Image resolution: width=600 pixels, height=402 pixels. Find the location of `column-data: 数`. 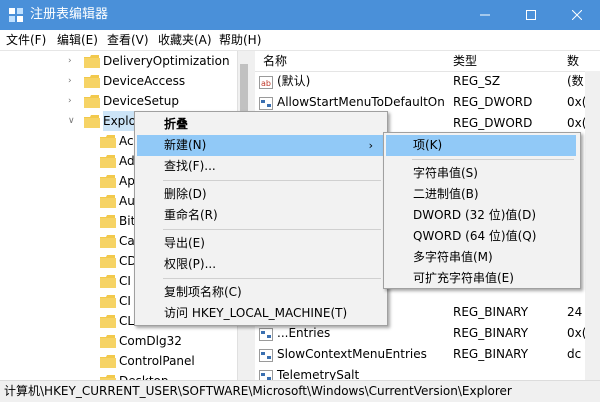

column-data: 数 is located at coordinates (573, 61).